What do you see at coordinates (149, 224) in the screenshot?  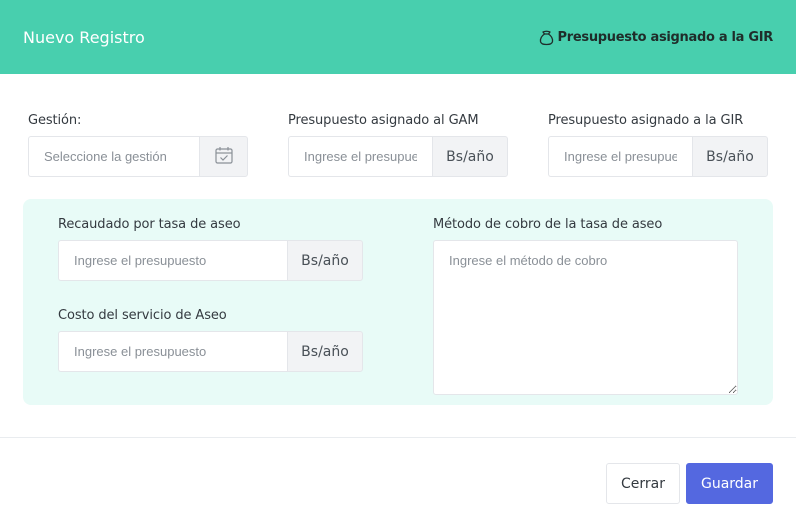 I see `recaudado-label: Recaudado por tasa de aseo` at bounding box center [149, 224].